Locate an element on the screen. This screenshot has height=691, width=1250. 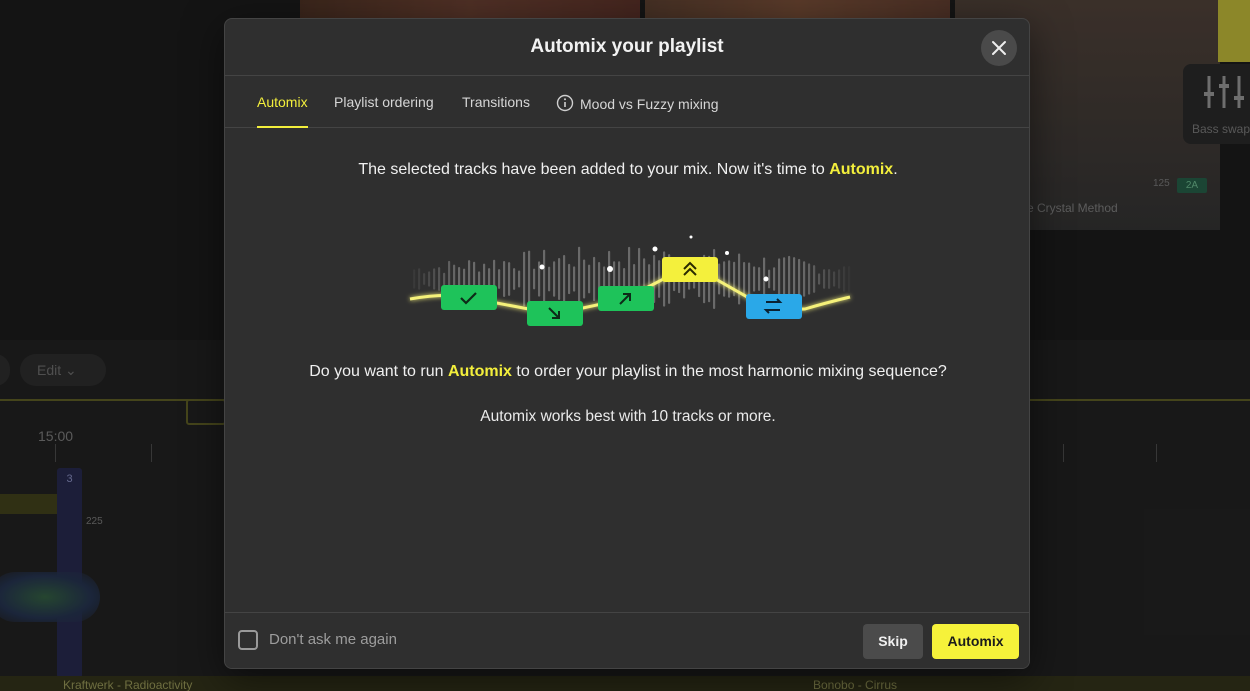
dialog-footer: Don't ask me again Skip Automix is located at coordinates (627, 640).